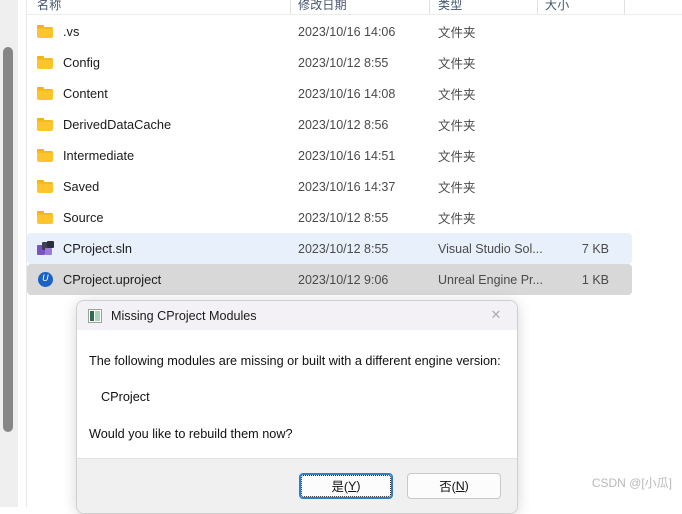  What do you see at coordinates (595, 279) in the screenshot?
I see `file-size-cell: 1 KB` at bounding box center [595, 279].